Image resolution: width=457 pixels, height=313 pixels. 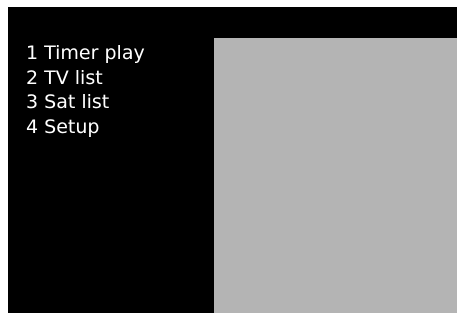 What do you see at coordinates (85, 127) in the screenshot?
I see `menu-item-setup: 4 Setup` at bounding box center [85, 127].